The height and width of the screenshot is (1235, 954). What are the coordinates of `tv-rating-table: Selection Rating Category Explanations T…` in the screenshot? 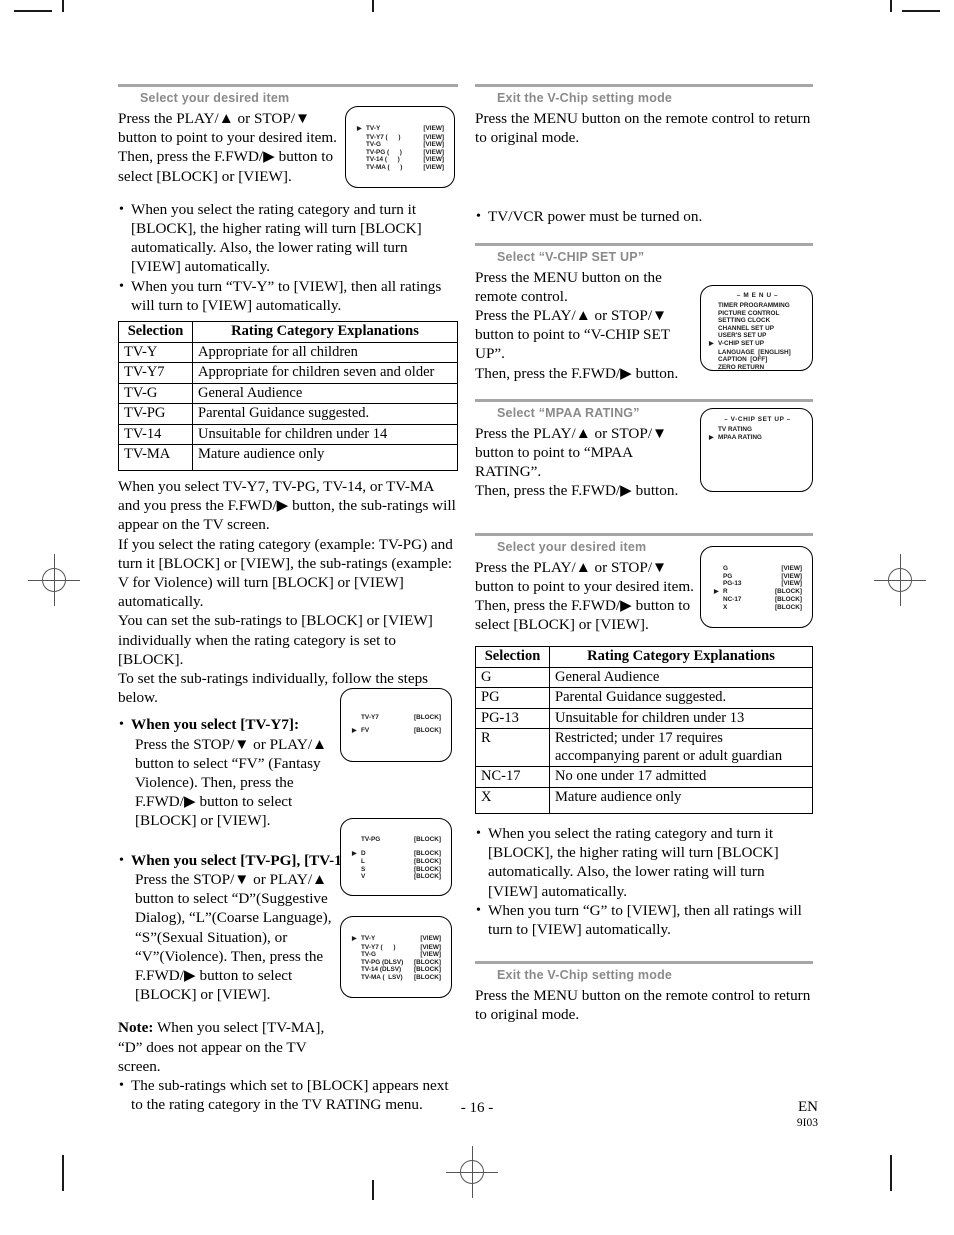 It's located at (288, 396).